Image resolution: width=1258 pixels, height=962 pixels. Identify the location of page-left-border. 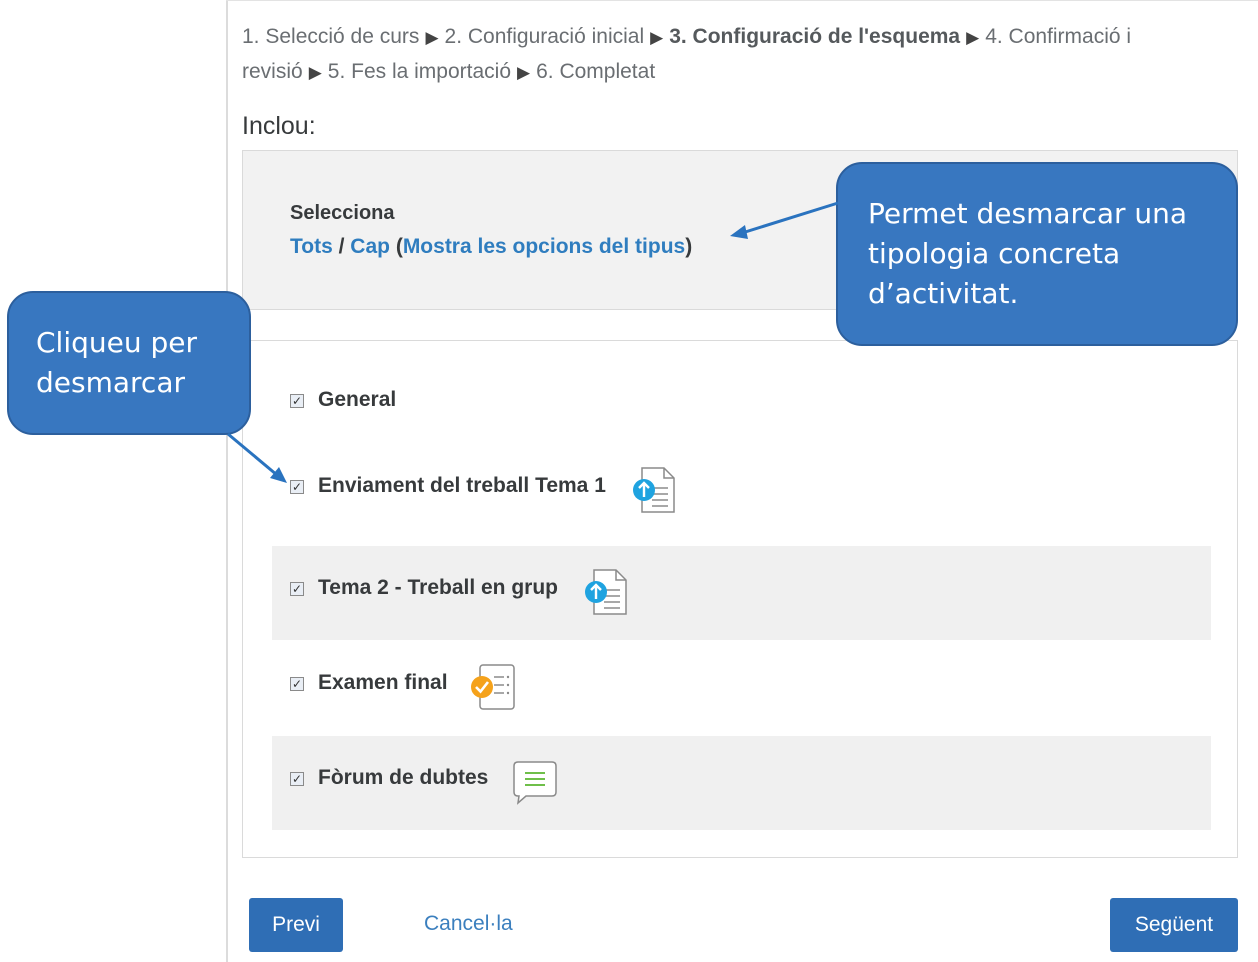
(227, 481).